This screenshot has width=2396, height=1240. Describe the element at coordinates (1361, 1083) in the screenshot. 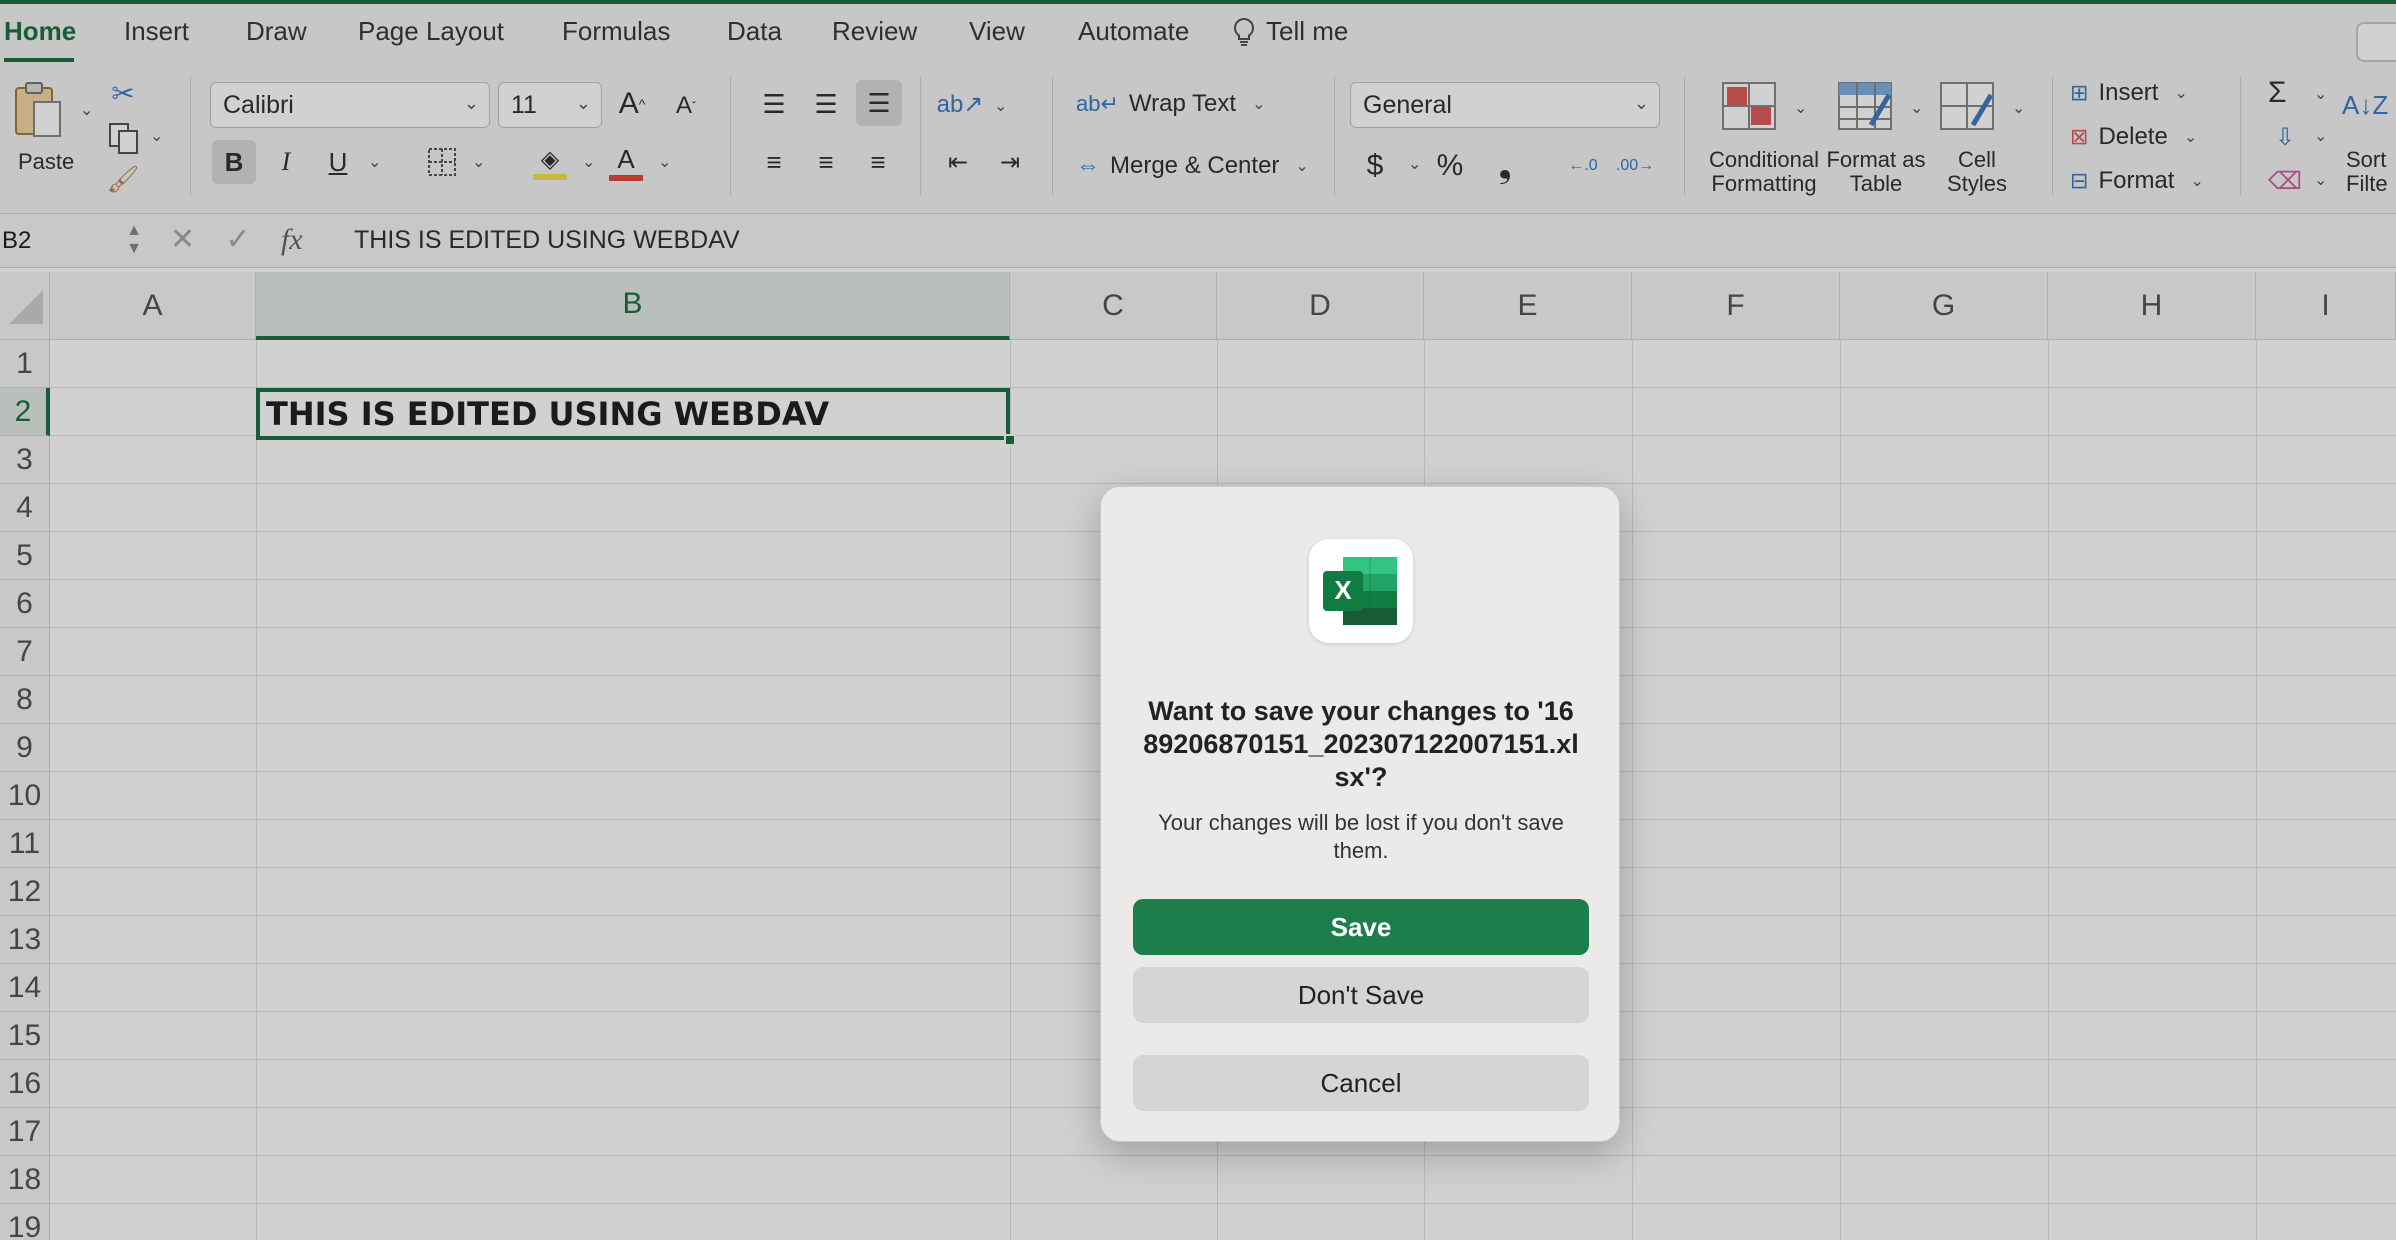

I see `cancel-button: Cancel` at that location.